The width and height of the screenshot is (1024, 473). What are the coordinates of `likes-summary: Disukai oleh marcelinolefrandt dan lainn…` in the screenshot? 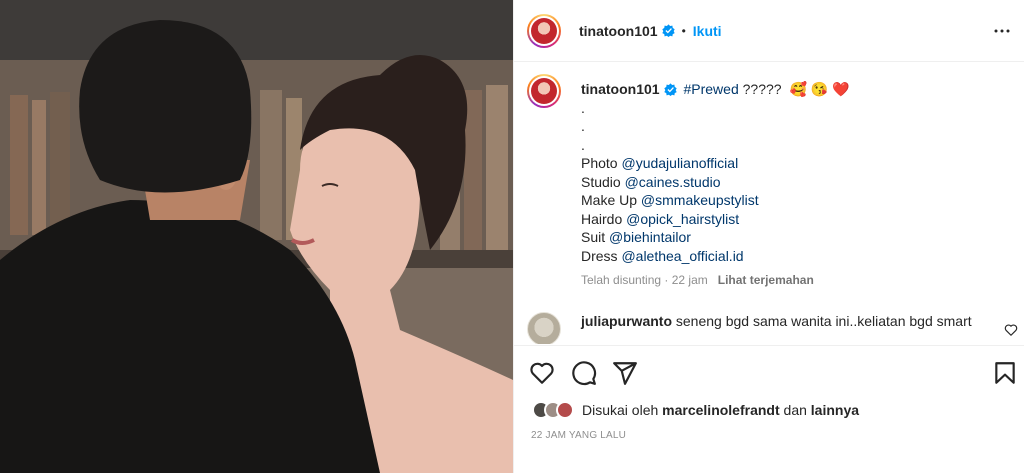 It's located at (695, 410).